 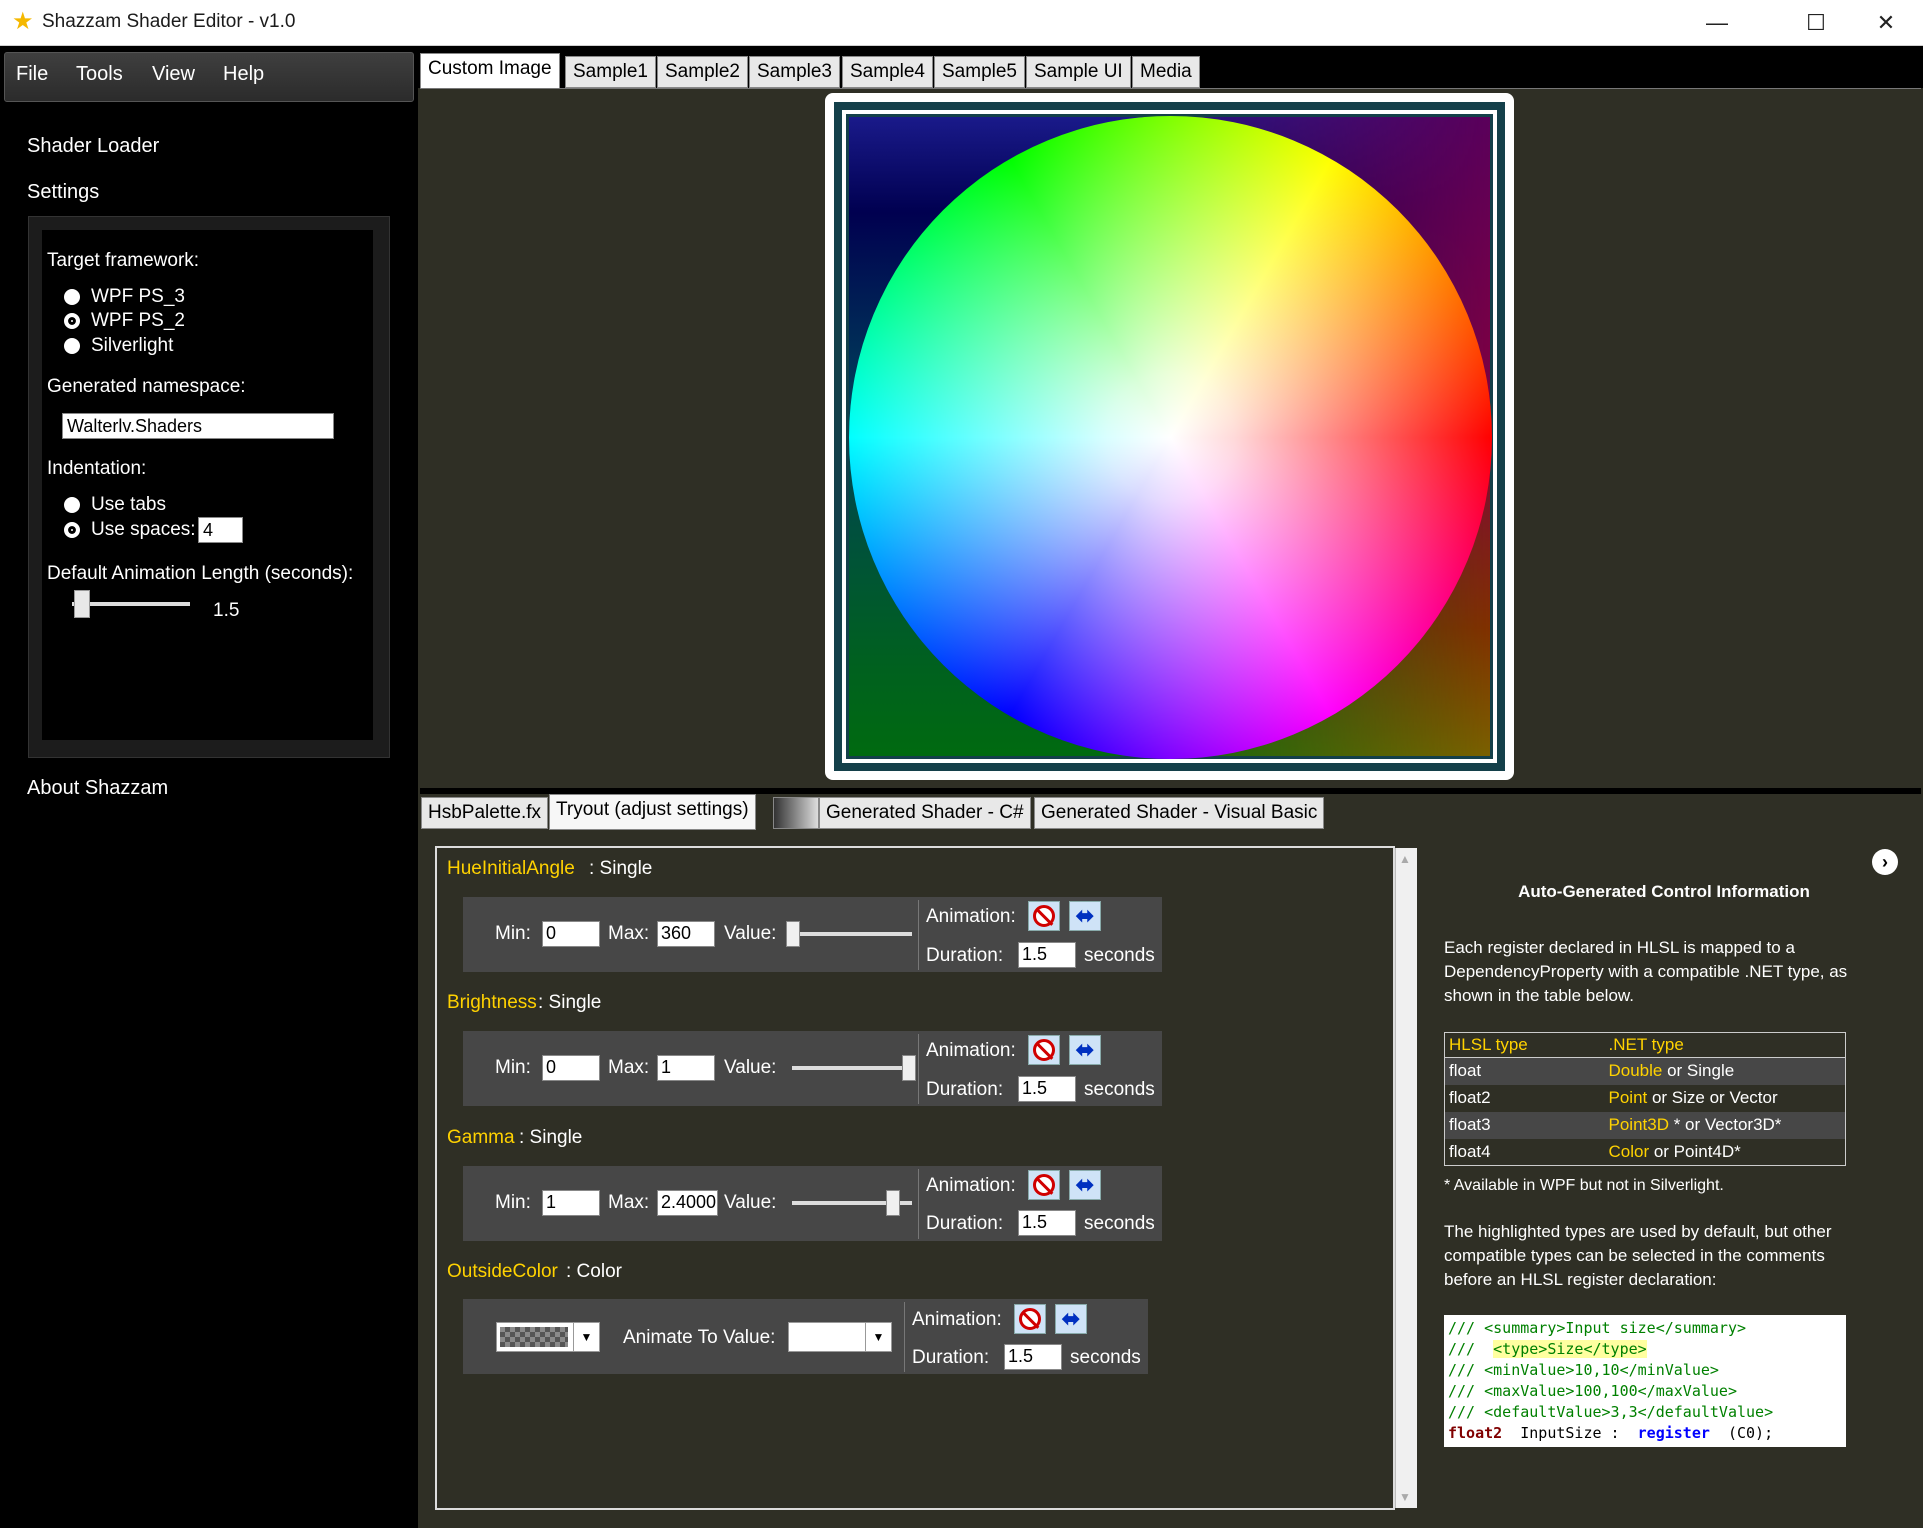 What do you see at coordinates (699, 1337) in the screenshot?
I see `animate-to-label: Animate To Value:` at bounding box center [699, 1337].